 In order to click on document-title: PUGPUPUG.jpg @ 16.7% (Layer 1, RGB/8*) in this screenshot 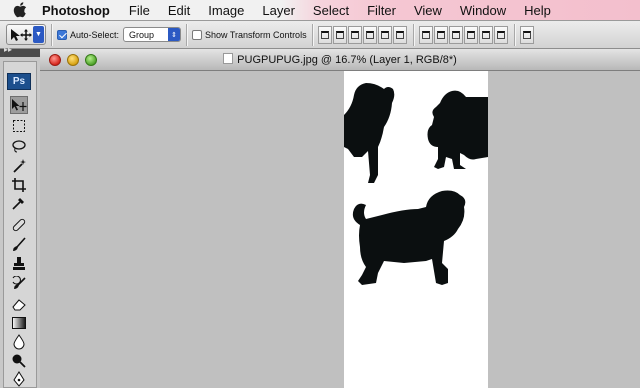, I will do `click(340, 59)`.